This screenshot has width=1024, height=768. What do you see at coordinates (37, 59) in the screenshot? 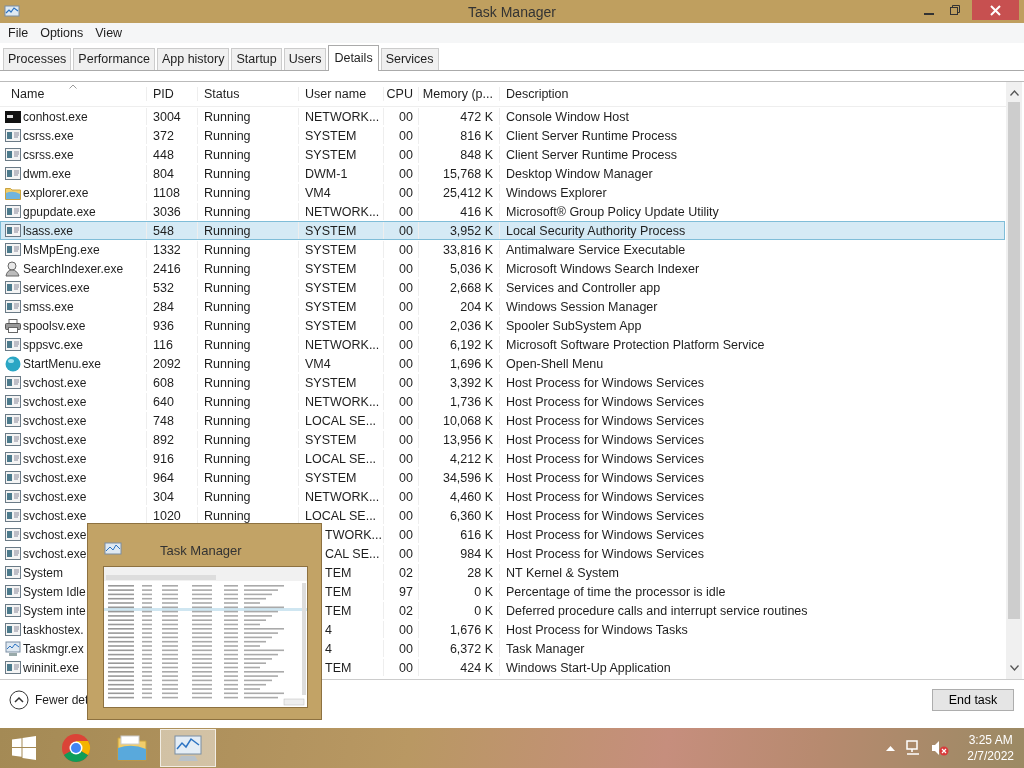
I see `tab: Processes` at bounding box center [37, 59].